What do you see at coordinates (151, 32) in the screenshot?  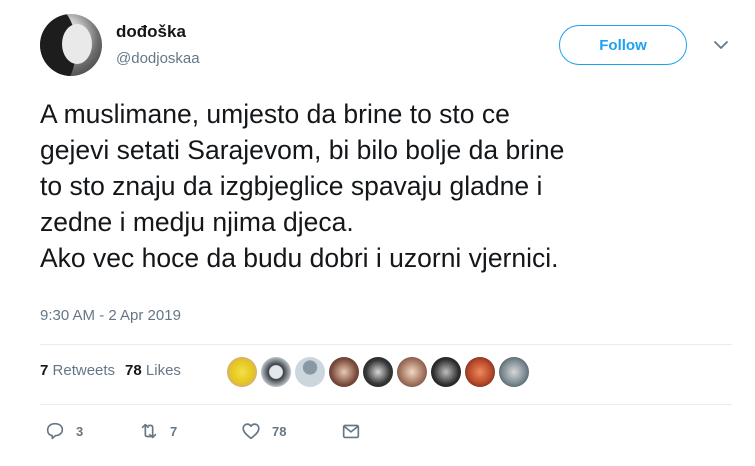 I see `display-name: dođoška` at bounding box center [151, 32].